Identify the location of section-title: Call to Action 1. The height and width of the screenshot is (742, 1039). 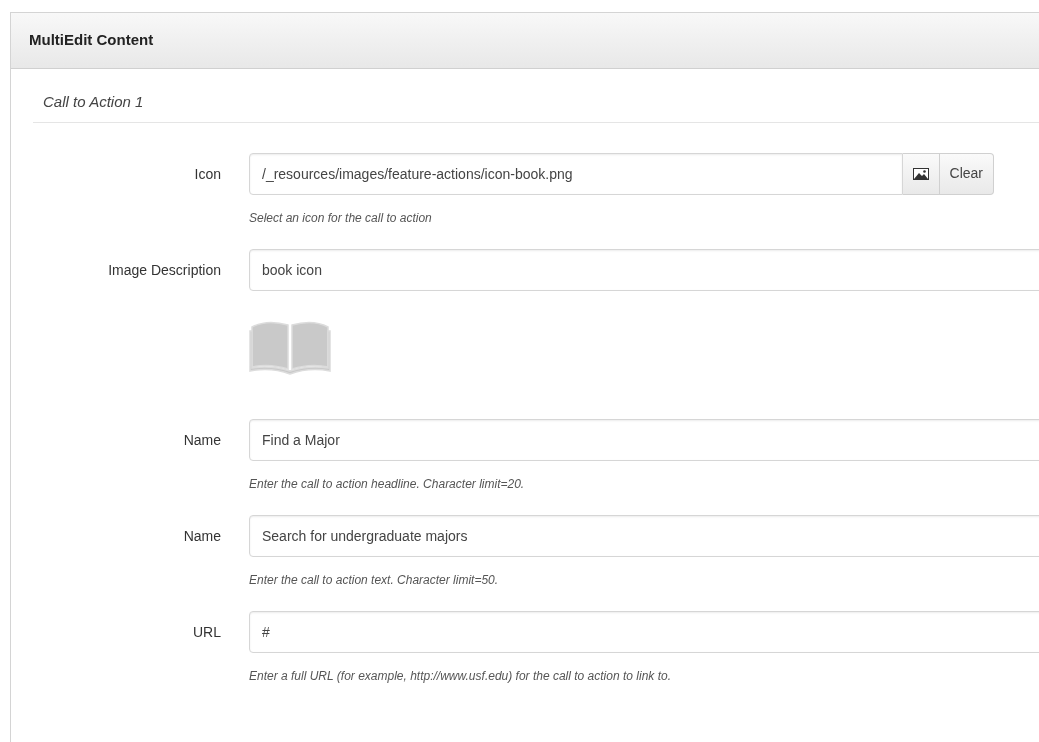
(93, 101).